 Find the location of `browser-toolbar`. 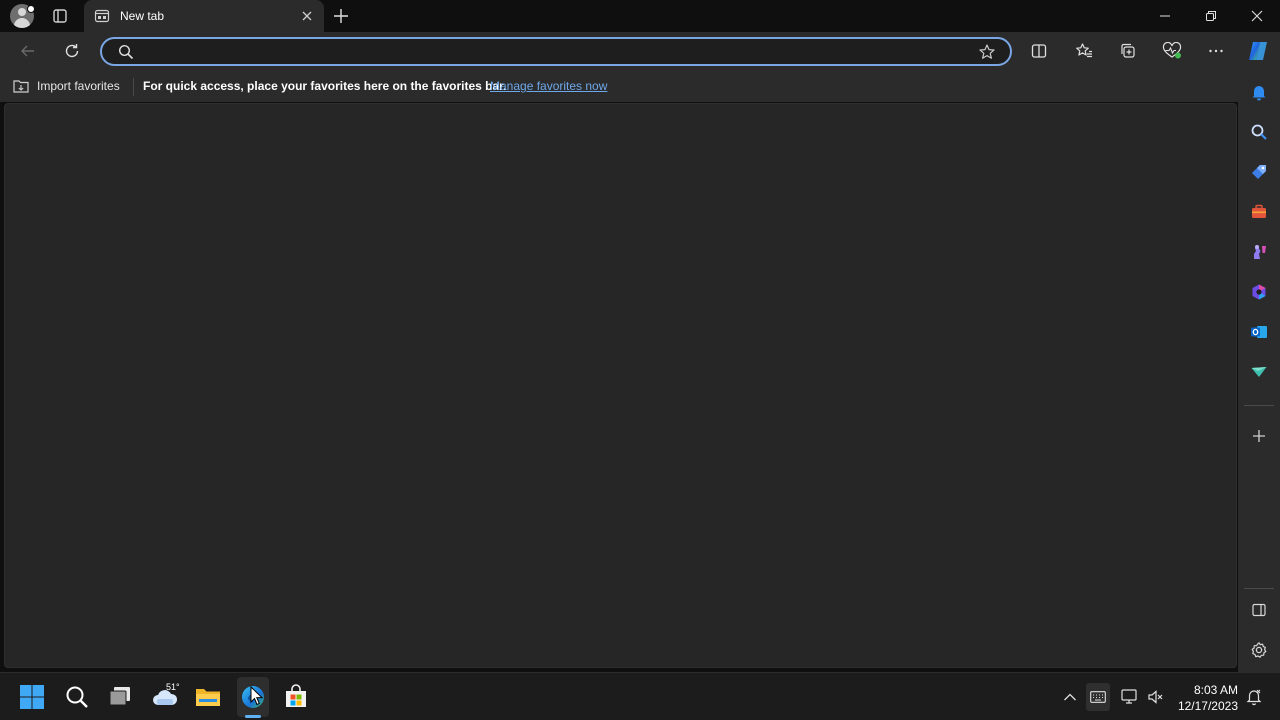

browser-toolbar is located at coordinates (640, 51).